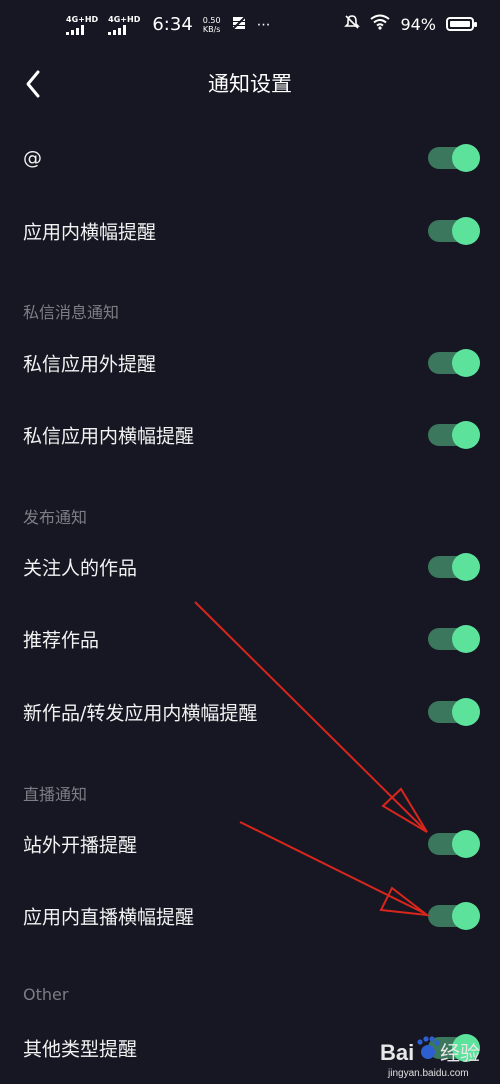 This screenshot has height=1084, width=500. Describe the element at coordinates (80, 1049) in the screenshot. I see `setting-label: 其他类型提醒` at that location.